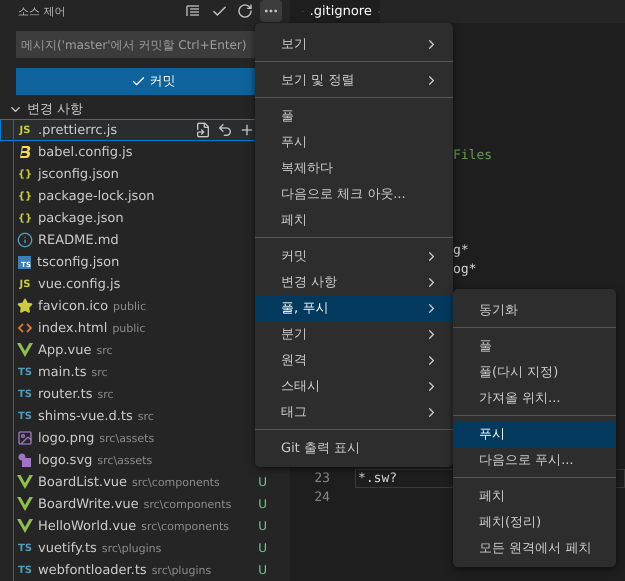 This screenshot has height=581, width=625. What do you see at coordinates (67, 548) in the screenshot?
I see `file-name: vuetify.ts` at bounding box center [67, 548].